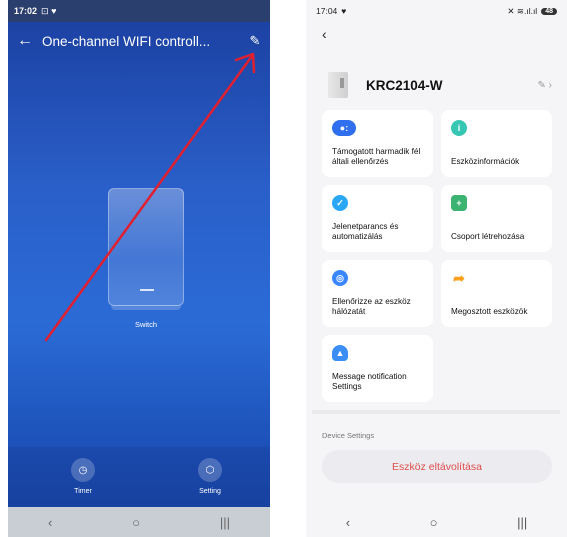 The height and width of the screenshot is (537, 567). Describe the element at coordinates (496, 143) in the screenshot. I see `tile-device-info: i Eszközinformációk` at that location.